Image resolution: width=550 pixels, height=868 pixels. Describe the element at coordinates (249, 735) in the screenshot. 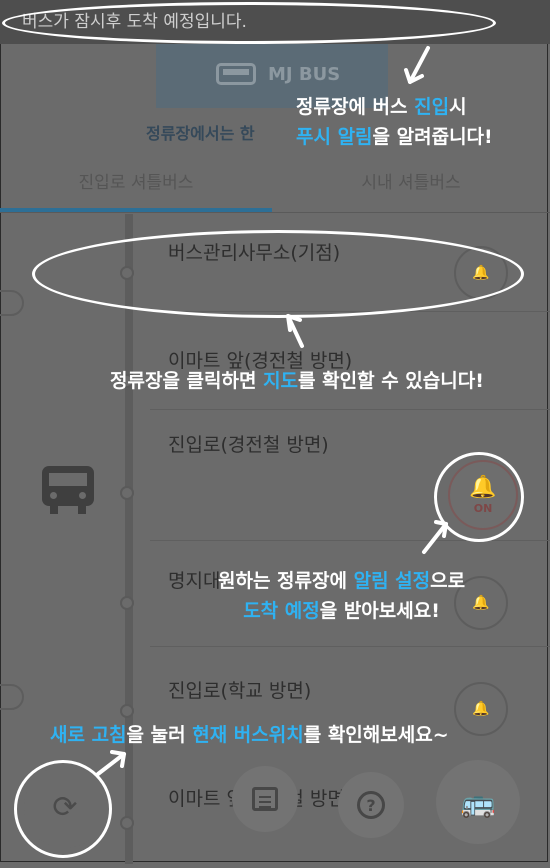

I see `tip-refresh: 새로 고침을 눌러 현재 버스위치를 확인해보세요~` at that location.